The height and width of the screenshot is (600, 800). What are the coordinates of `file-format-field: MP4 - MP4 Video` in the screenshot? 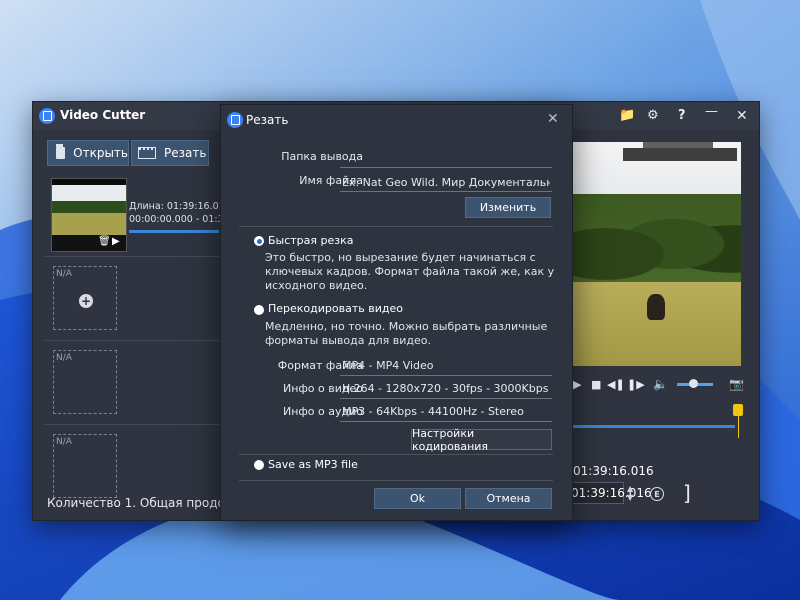 It's located at (446, 365).